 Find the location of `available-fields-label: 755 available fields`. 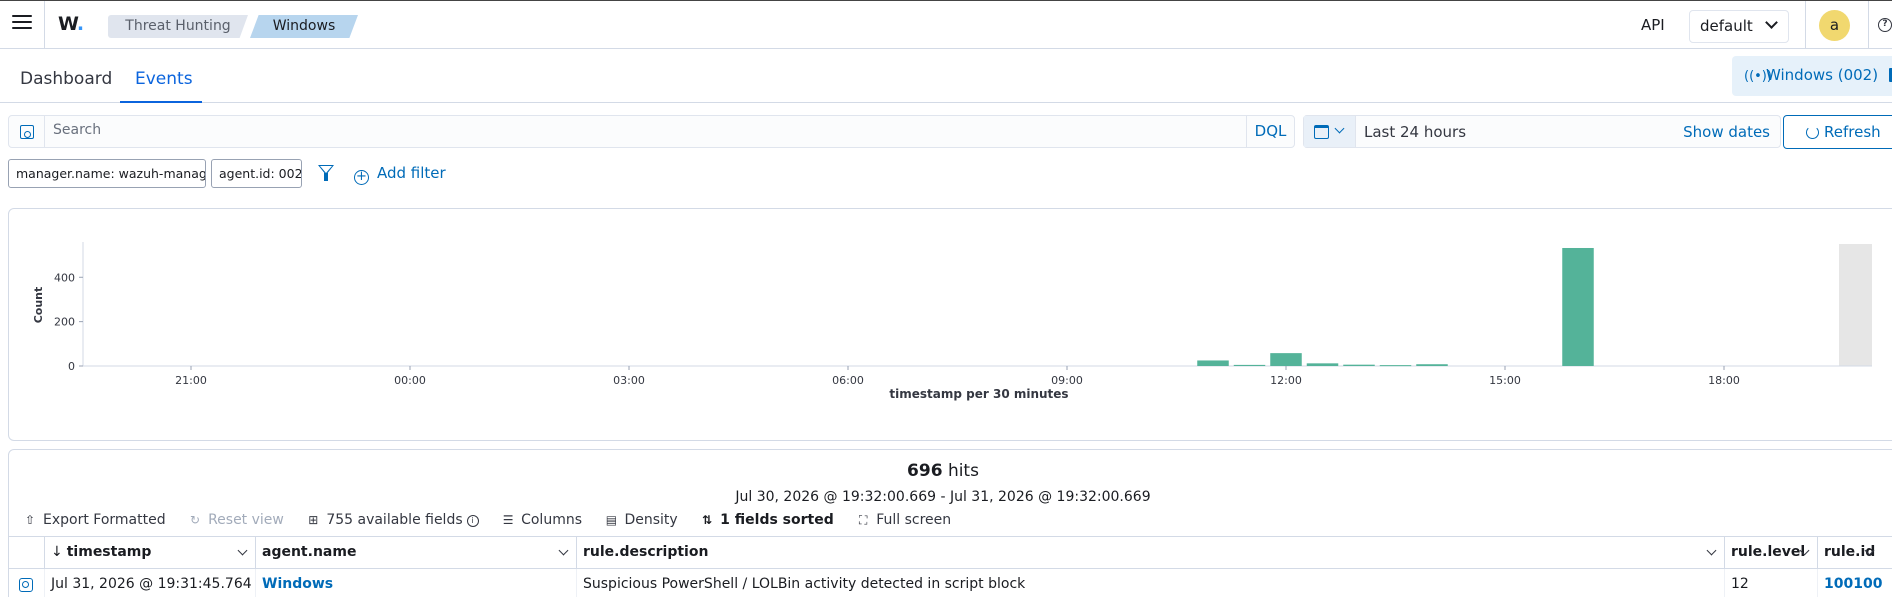

available-fields-label: 755 available fields is located at coordinates (394, 520).